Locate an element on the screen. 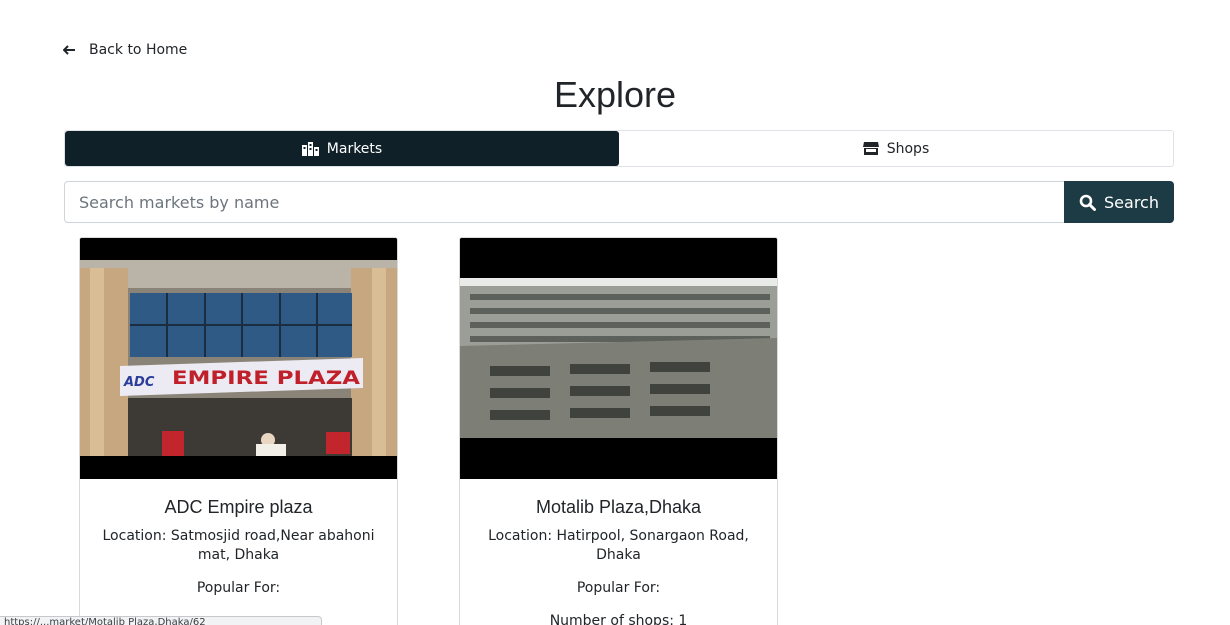  arrow-left-icon is located at coordinates (69, 50).